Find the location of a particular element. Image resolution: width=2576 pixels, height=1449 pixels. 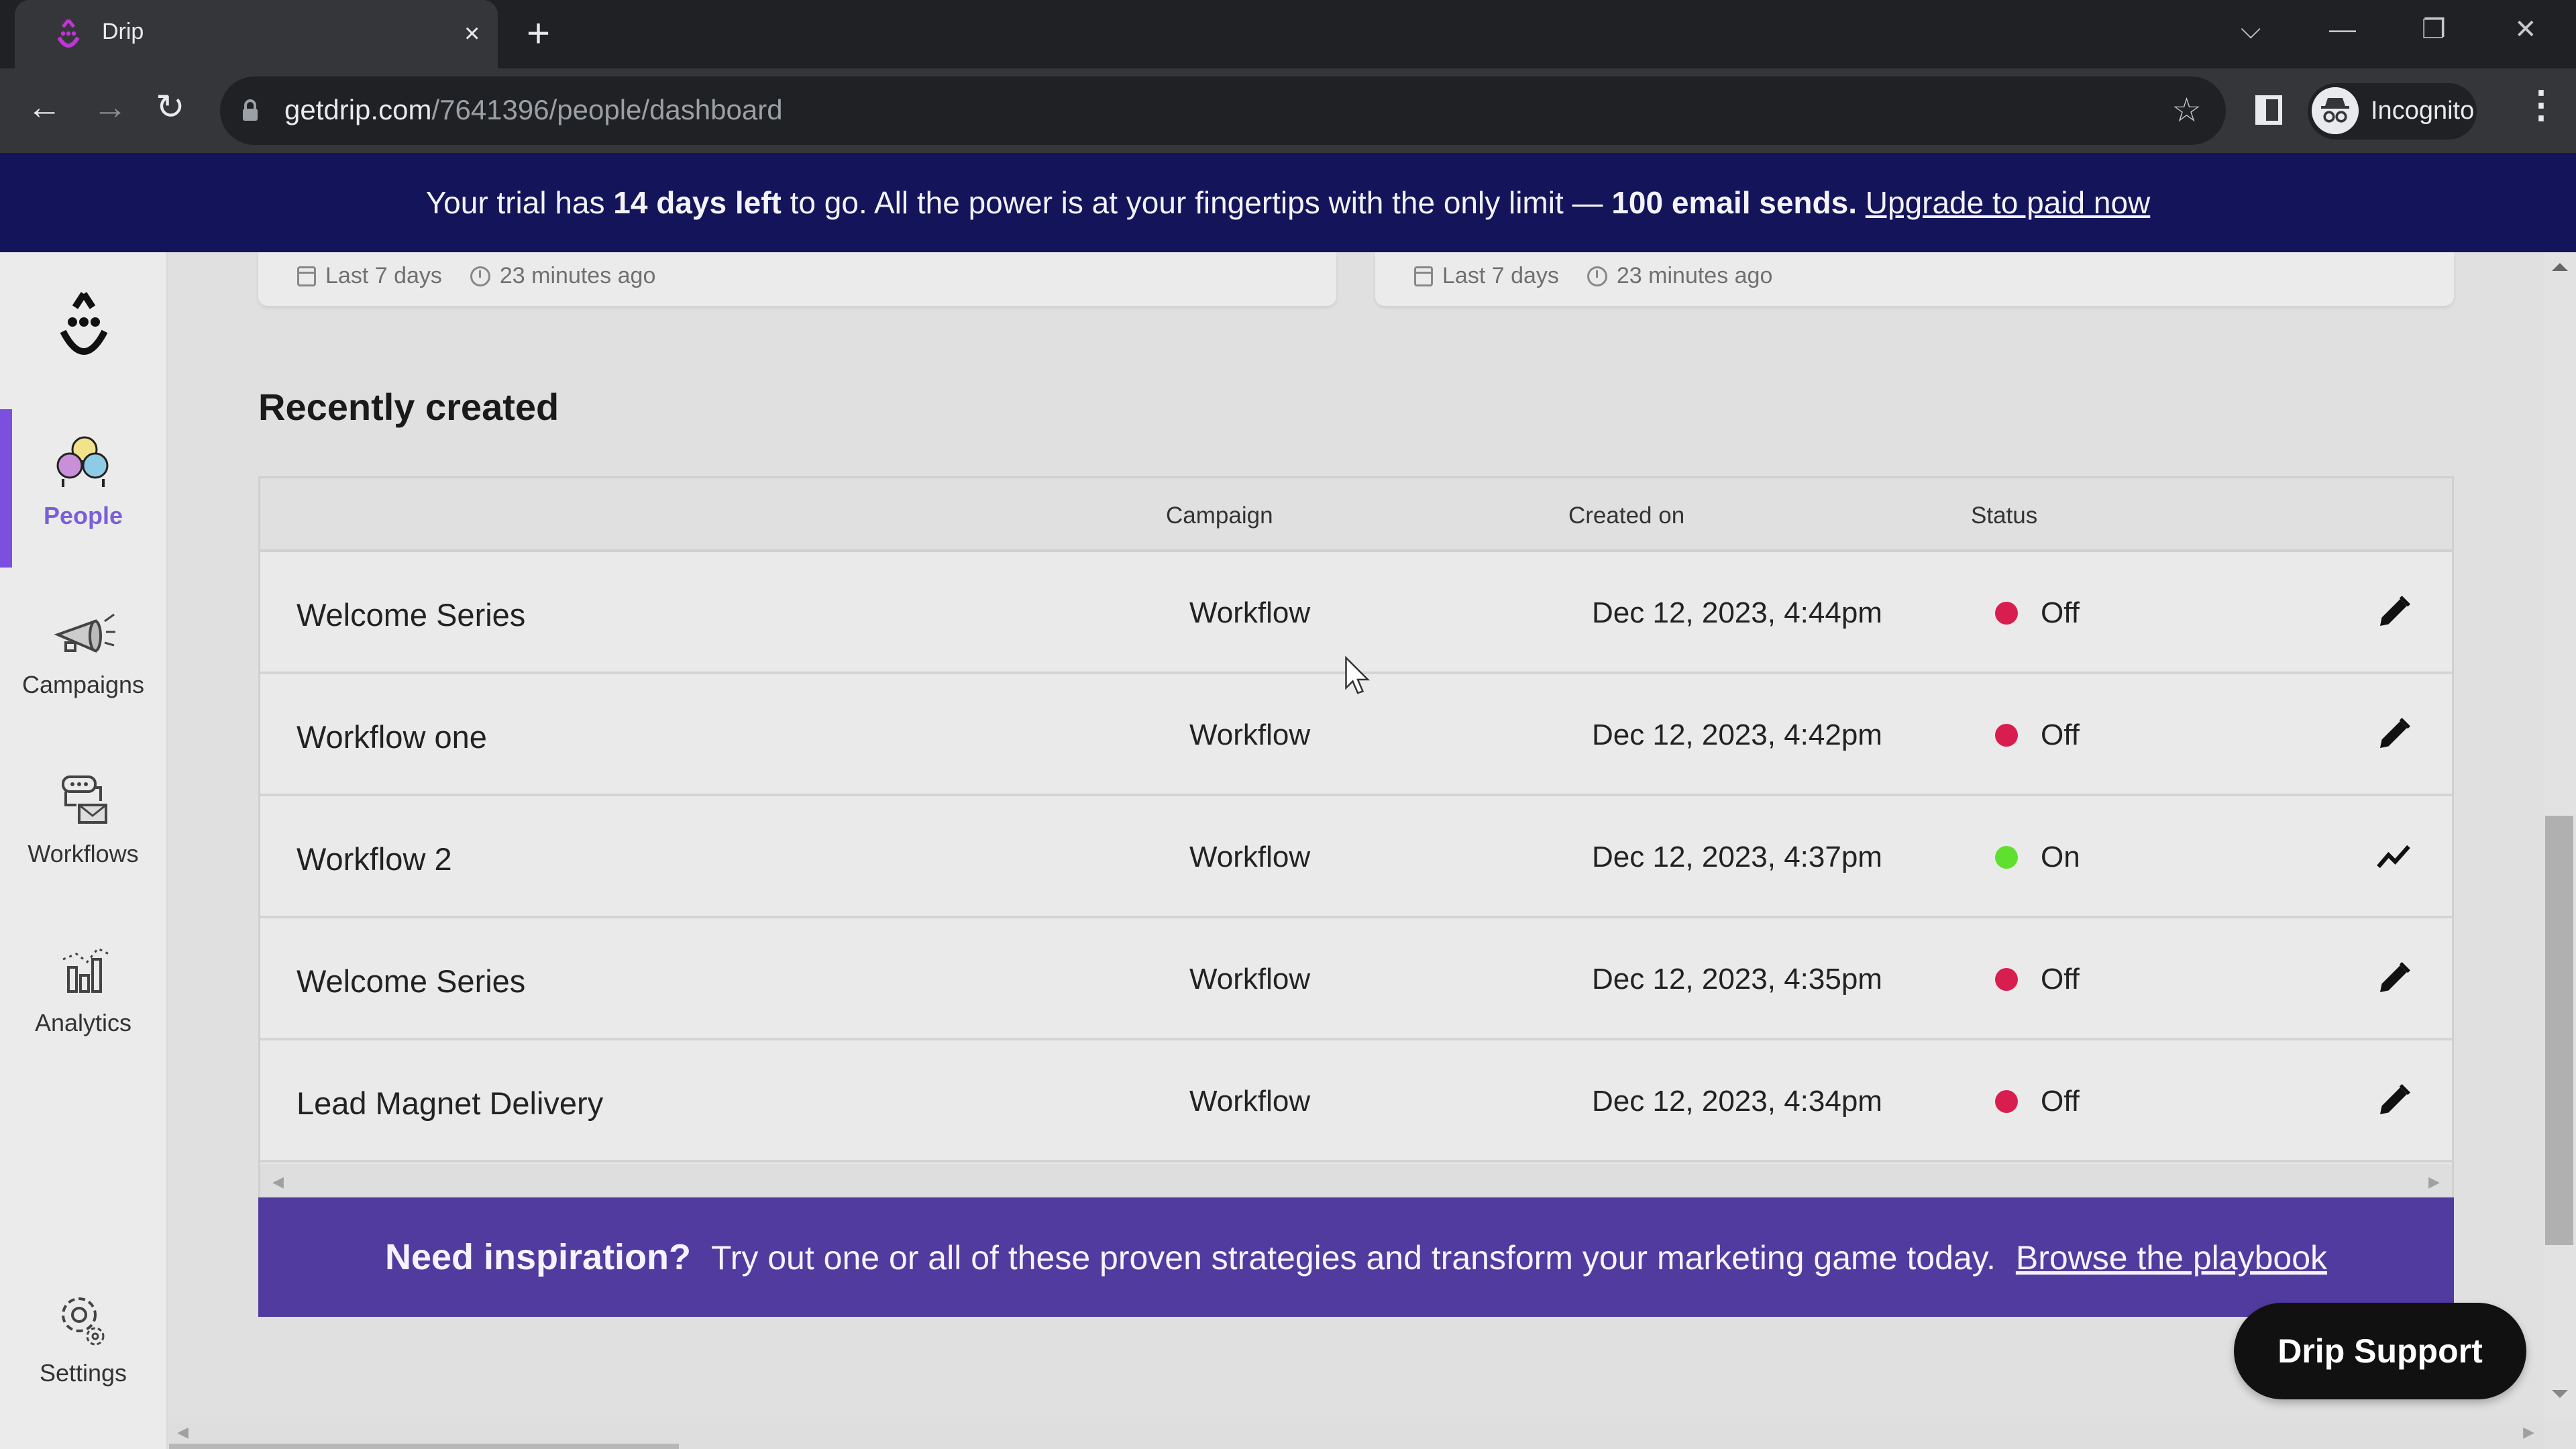

page-horizontal-scrollbar: ◀ ▶ is located at coordinates (1356, 1433).